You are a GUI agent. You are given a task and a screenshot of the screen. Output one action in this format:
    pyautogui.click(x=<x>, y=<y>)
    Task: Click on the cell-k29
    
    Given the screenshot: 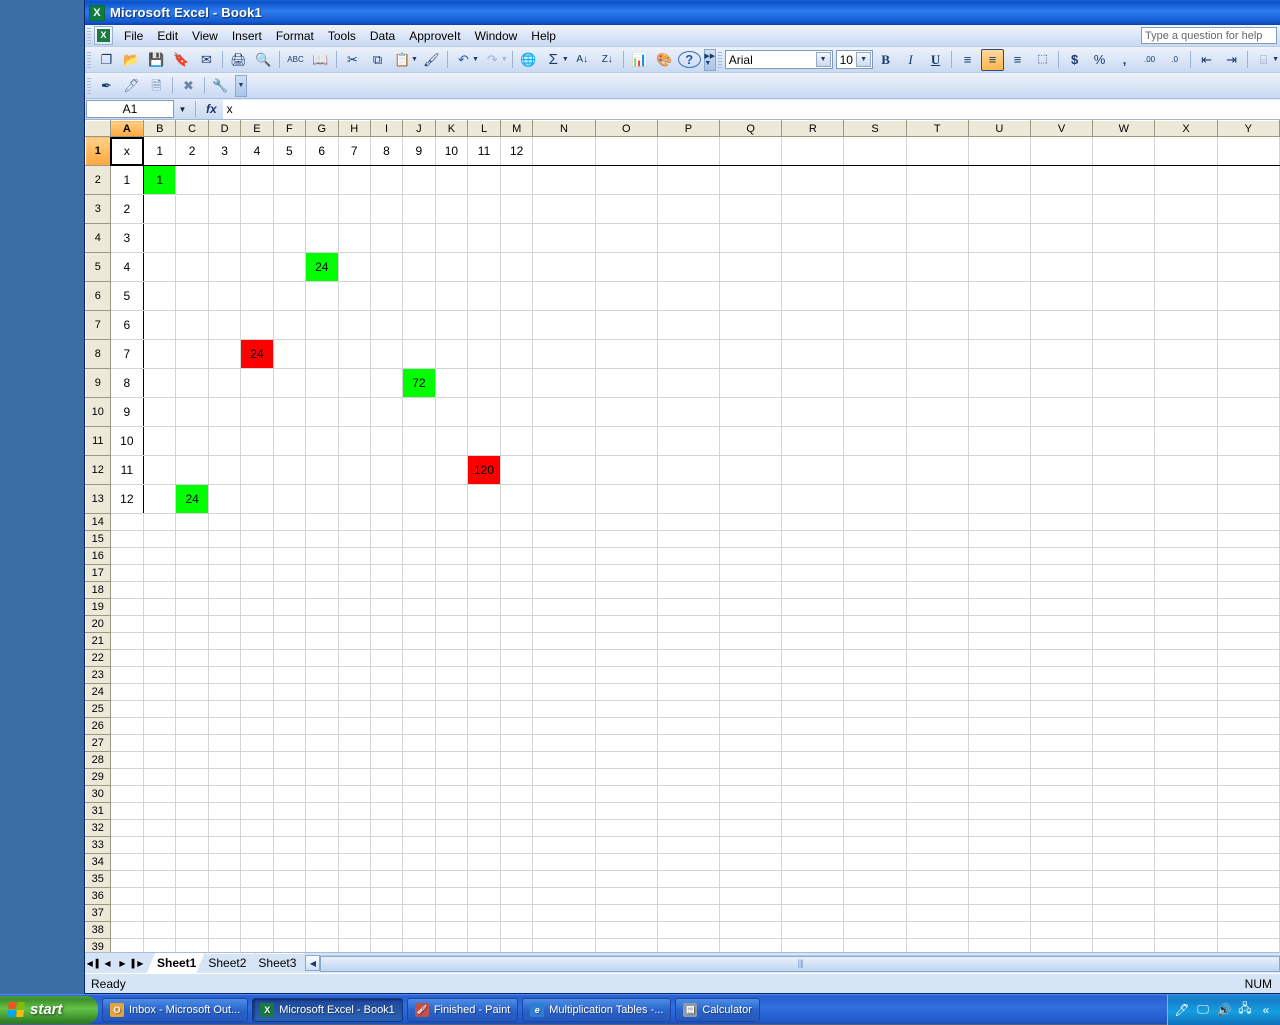 What is the action you would take?
    pyautogui.click(x=451, y=777)
    